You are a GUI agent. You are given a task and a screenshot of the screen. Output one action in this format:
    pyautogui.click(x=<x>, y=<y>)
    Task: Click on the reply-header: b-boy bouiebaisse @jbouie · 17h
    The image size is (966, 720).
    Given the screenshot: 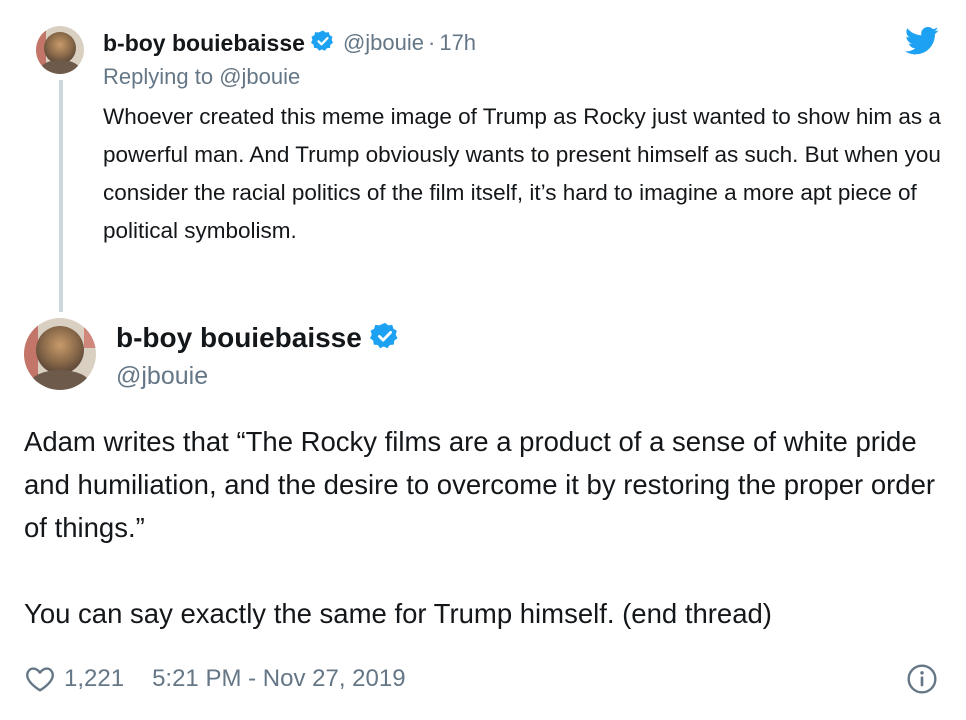 What is the action you would take?
    pyautogui.click(x=289, y=43)
    